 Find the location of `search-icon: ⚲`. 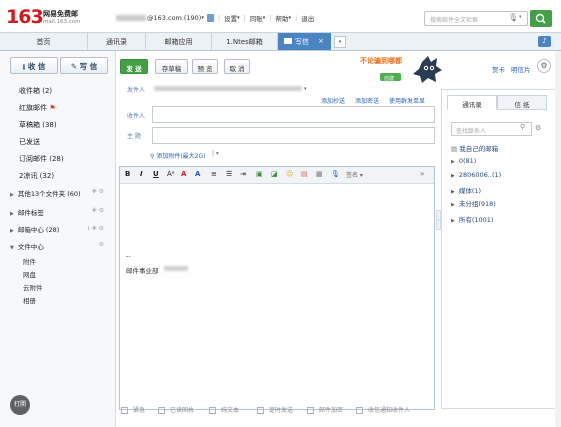

search-icon: ⚲ is located at coordinates (522, 127).